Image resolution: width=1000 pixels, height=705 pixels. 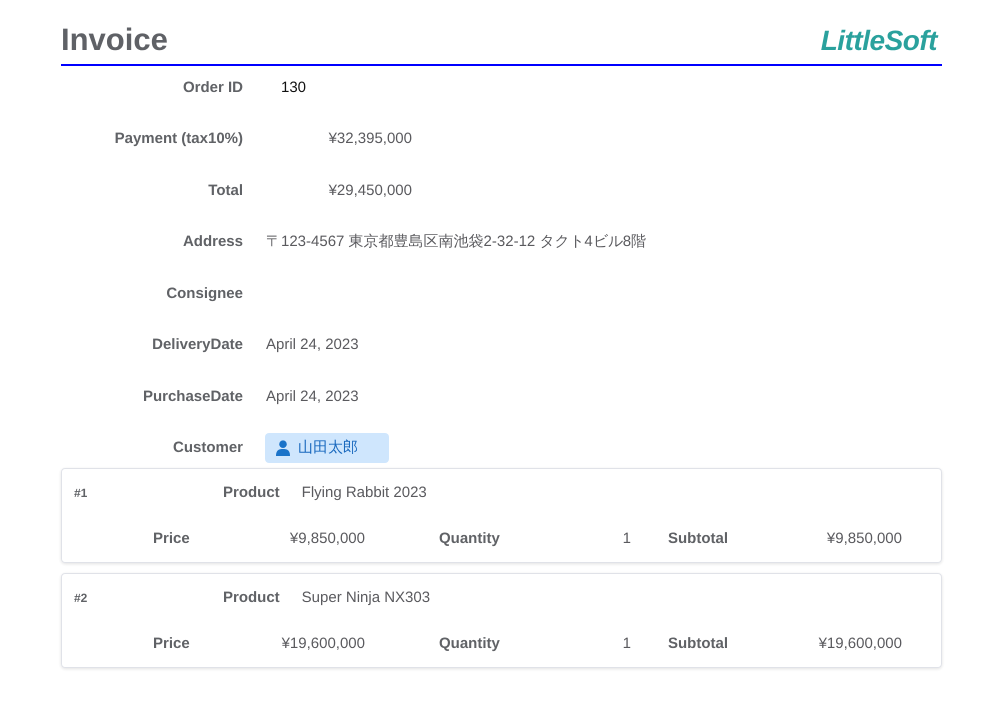 What do you see at coordinates (114, 40) in the screenshot?
I see `page-title: Invoice` at bounding box center [114, 40].